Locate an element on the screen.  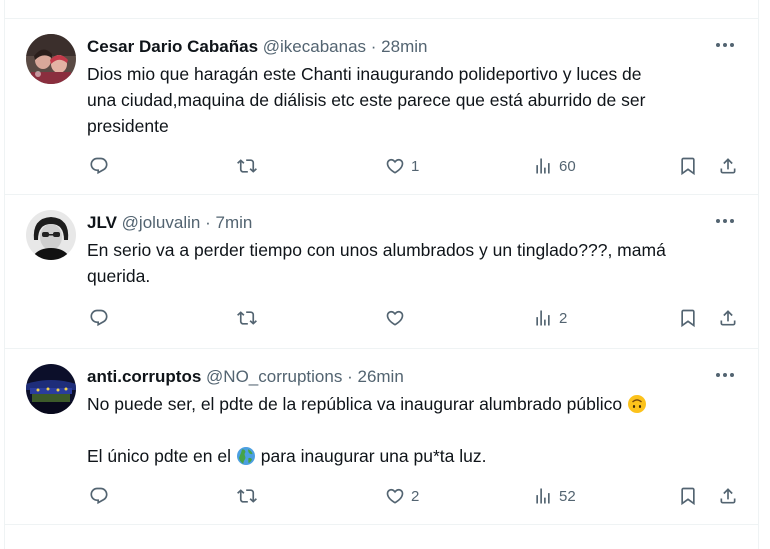
action-bar: 2 52 is located at coordinates (413, 496).